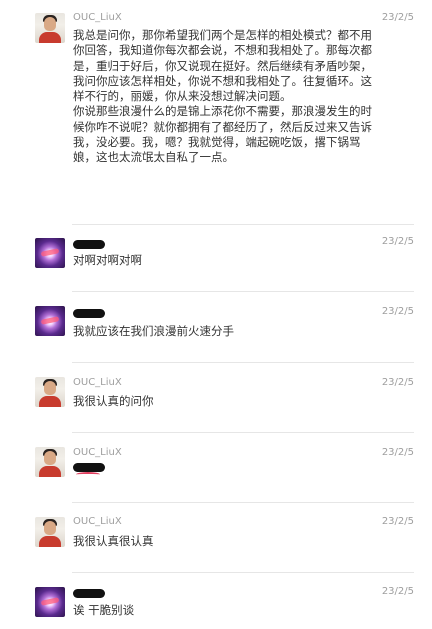 The height and width of the screenshot is (629, 432). Describe the element at coordinates (88, 474) in the screenshot. I see `redacted-mark` at that location.